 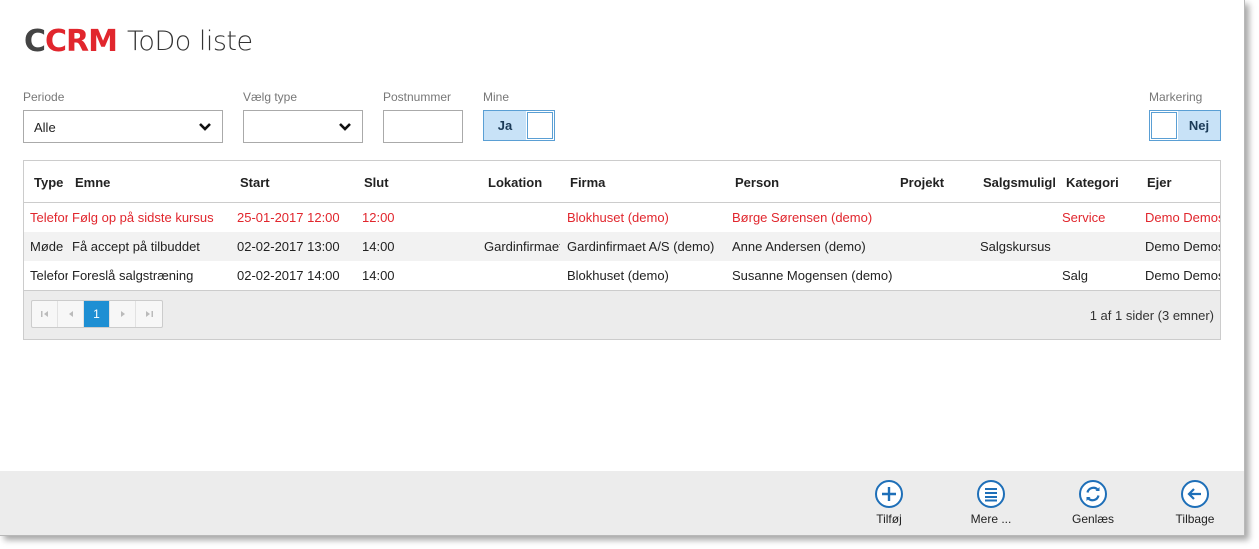 I want to click on periode-label: Periode, so click(x=44, y=97).